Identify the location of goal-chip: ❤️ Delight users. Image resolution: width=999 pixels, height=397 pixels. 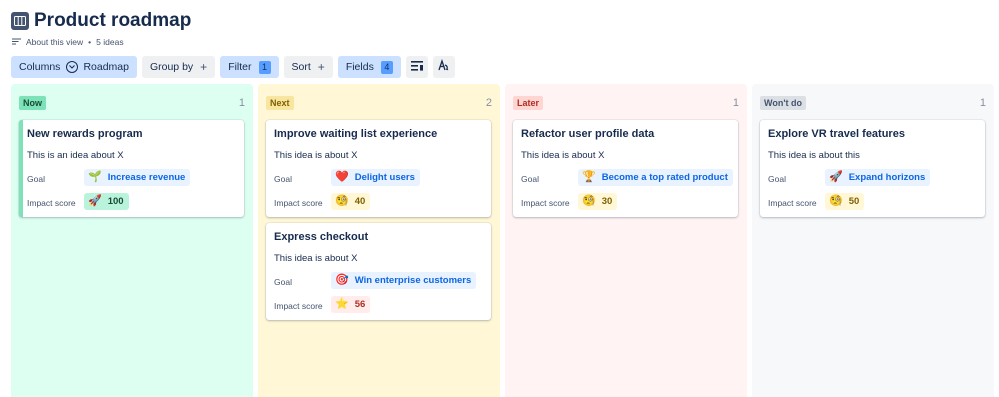
(375, 177).